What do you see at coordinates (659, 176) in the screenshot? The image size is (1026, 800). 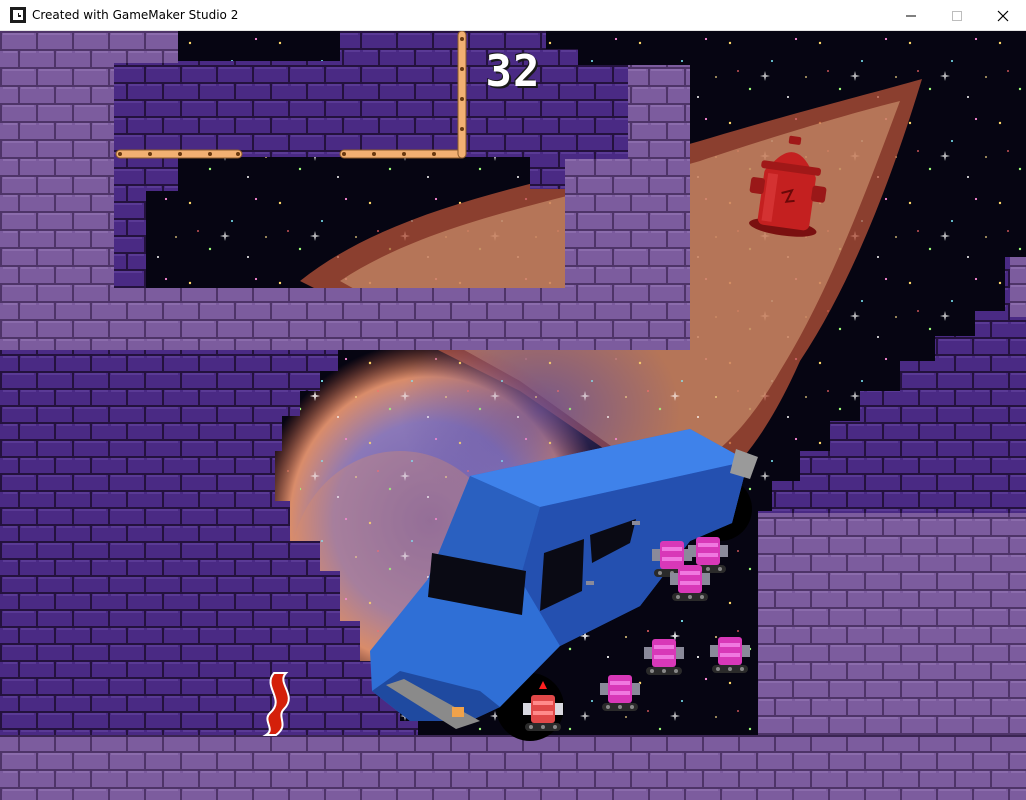 I see `brick-pillar-right` at bounding box center [659, 176].